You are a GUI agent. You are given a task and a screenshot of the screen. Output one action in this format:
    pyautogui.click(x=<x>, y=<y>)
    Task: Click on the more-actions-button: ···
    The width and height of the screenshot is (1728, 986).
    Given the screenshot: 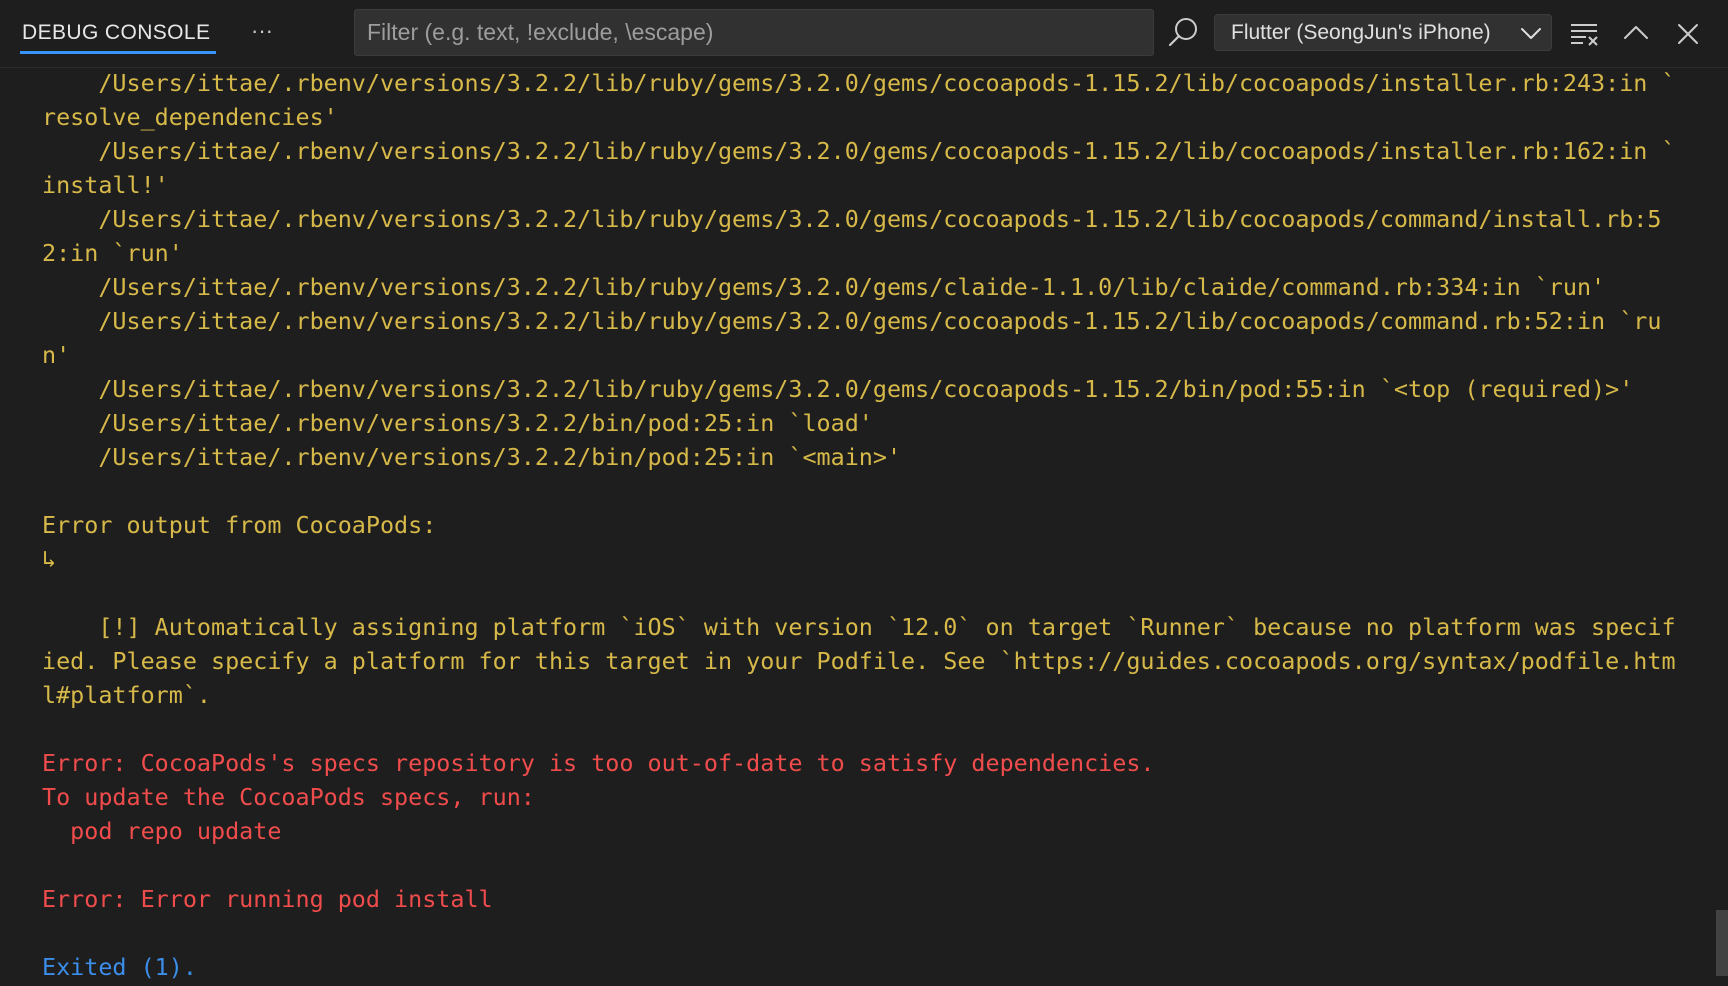 What is the action you would take?
    pyautogui.click(x=262, y=33)
    